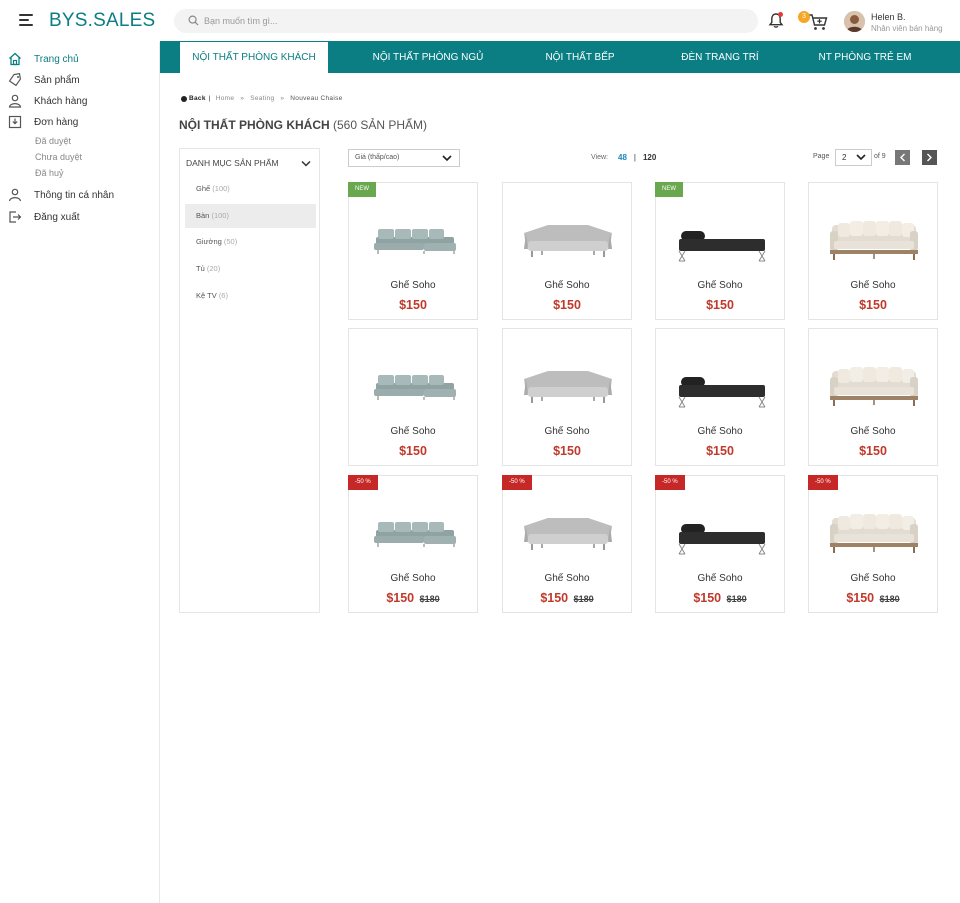  I want to click on category-item-cabinets: Tủ (20), so click(250, 269).